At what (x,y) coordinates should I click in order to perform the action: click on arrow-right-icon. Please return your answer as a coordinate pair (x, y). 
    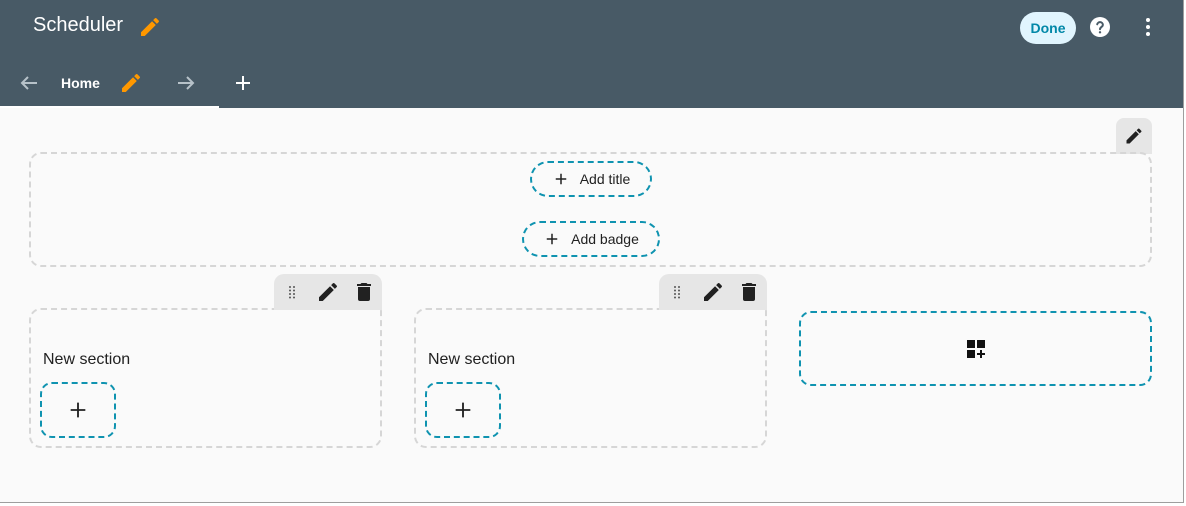
    Looking at the image, I should click on (186, 83).